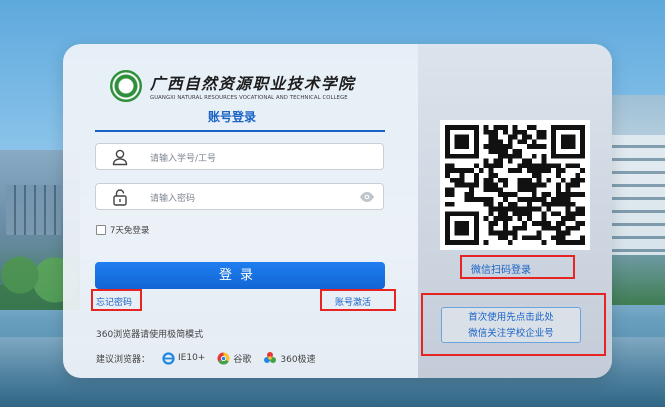  What do you see at coordinates (126, 86) in the screenshot?
I see `school-emblem-icon` at bounding box center [126, 86].